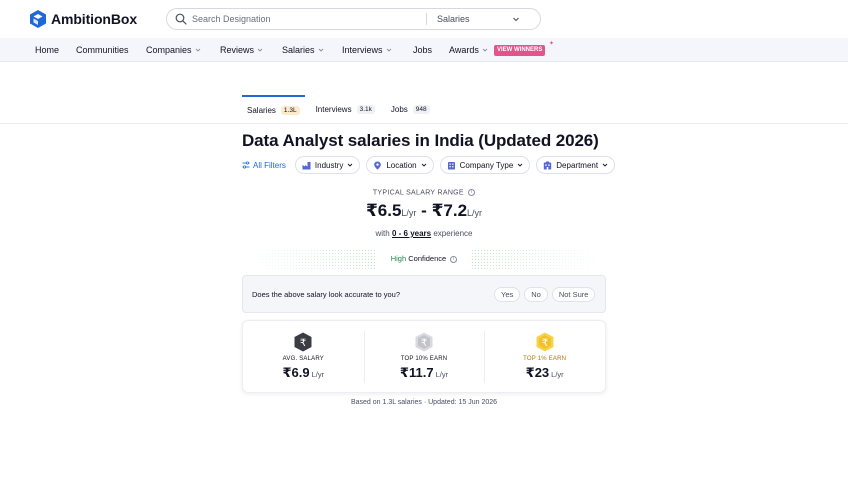 The width and height of the screenshot is (848, 477). I want to click on filter-location-label: Location, so click(401, 165).